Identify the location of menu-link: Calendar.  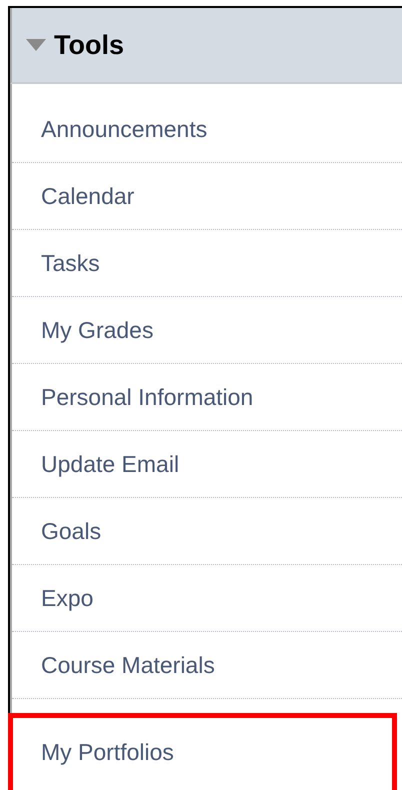
(87, 196).